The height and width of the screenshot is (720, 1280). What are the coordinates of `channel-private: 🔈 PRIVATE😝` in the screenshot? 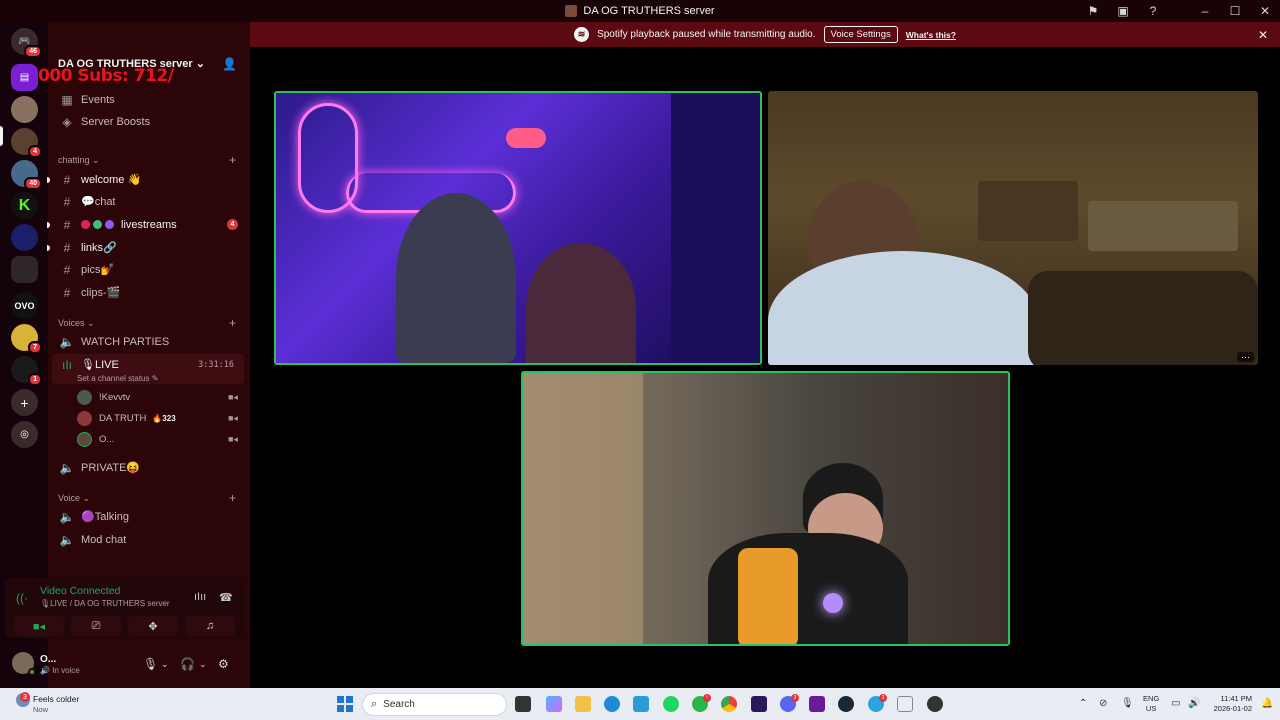 It's located at (148, 467).